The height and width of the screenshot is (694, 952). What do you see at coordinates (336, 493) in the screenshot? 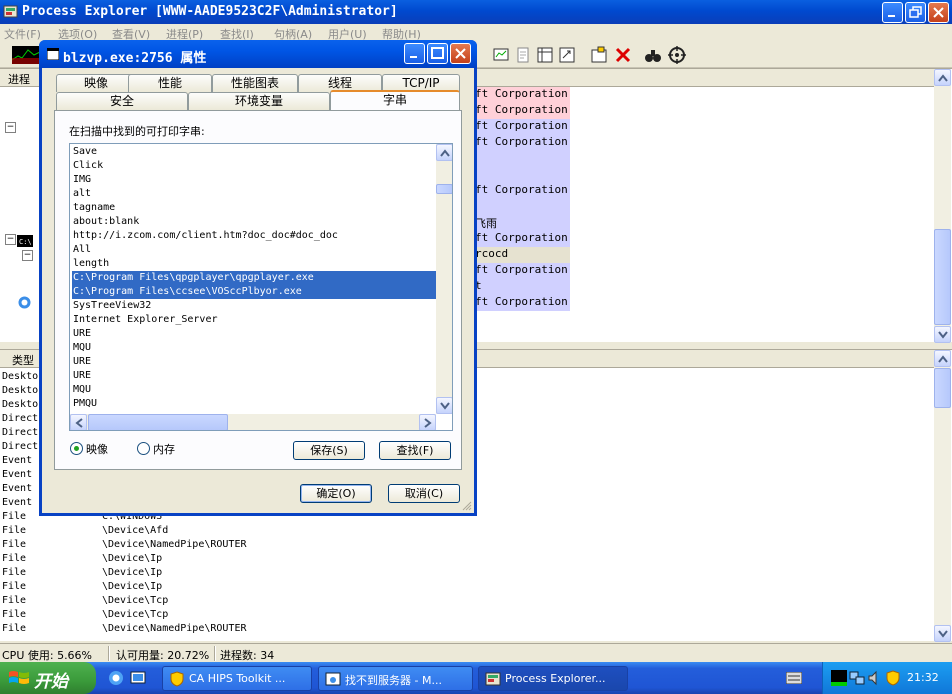
I see `ok-button: 确定(O)` at bounding box center [336, 493].